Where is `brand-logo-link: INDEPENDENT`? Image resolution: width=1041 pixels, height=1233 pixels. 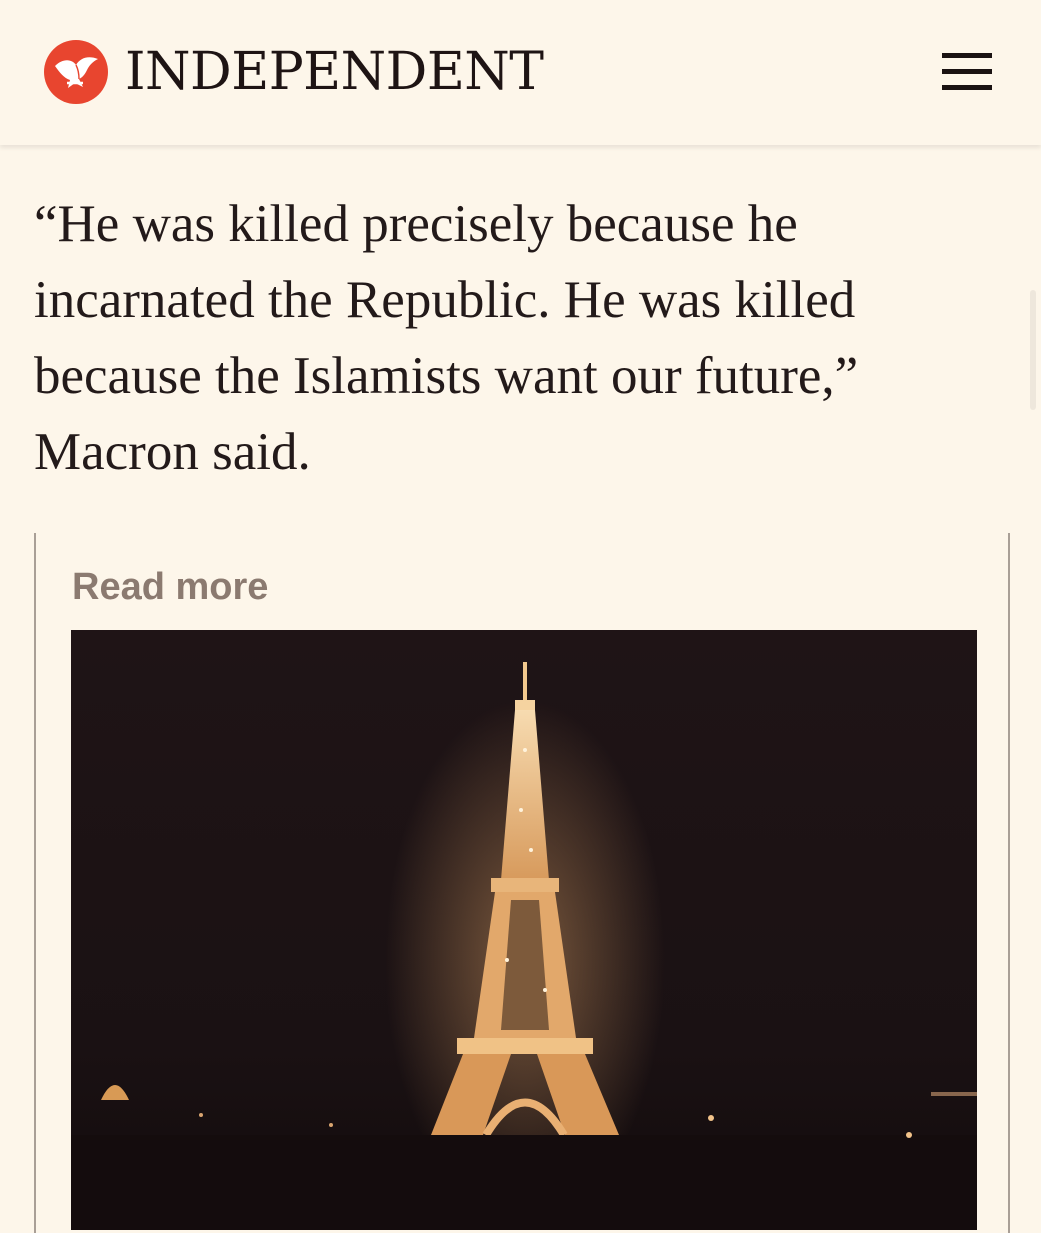 brand-logo-link: INDEPENDENT is located at coordinates (293, 72).